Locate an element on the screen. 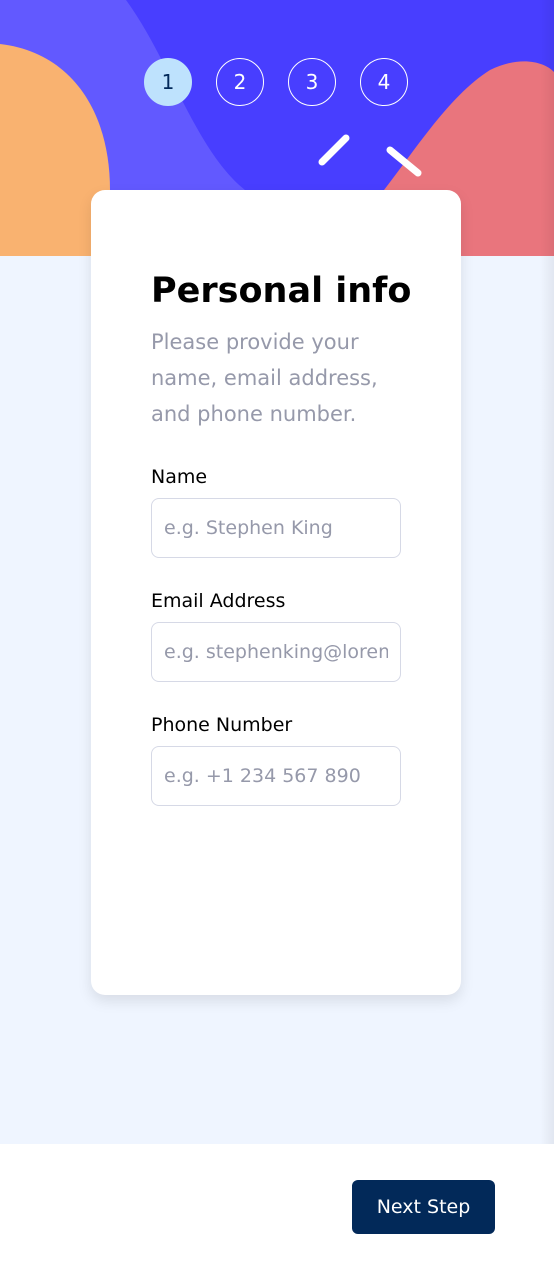  phone-field-group: Phone Number is located at coordinates (276, 760).